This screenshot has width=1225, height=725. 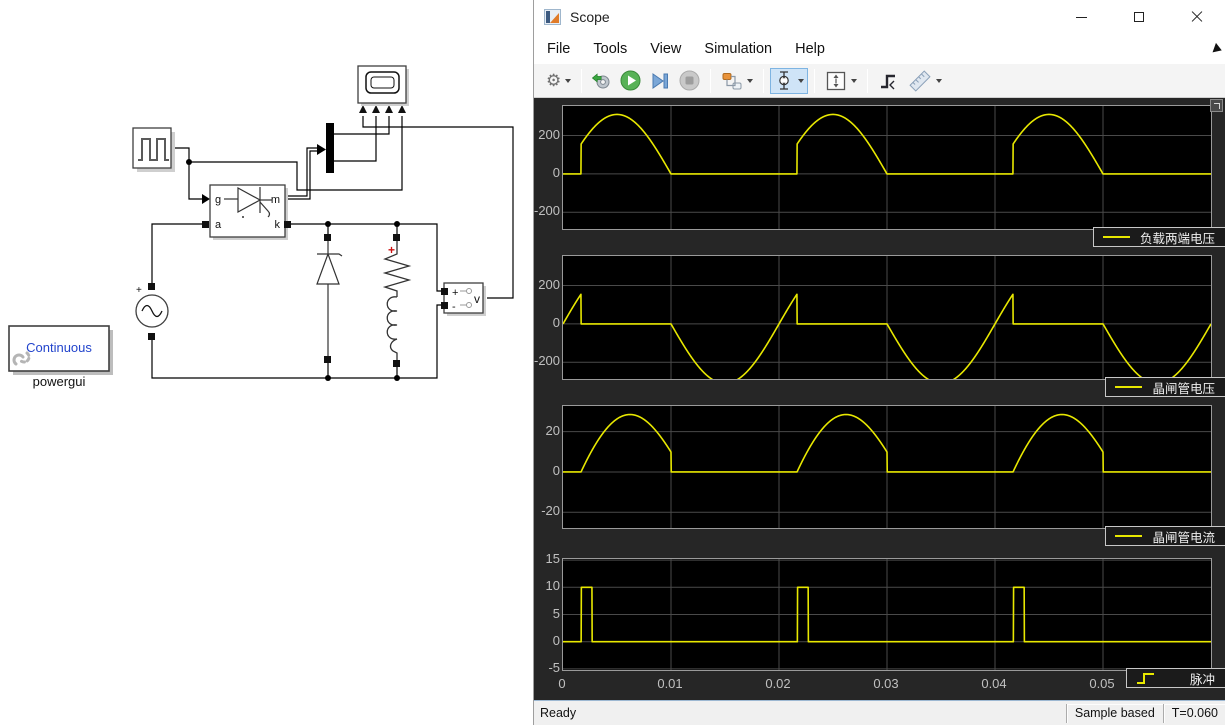 I want to click on window-title: Scope, so click(x=590, y=17).